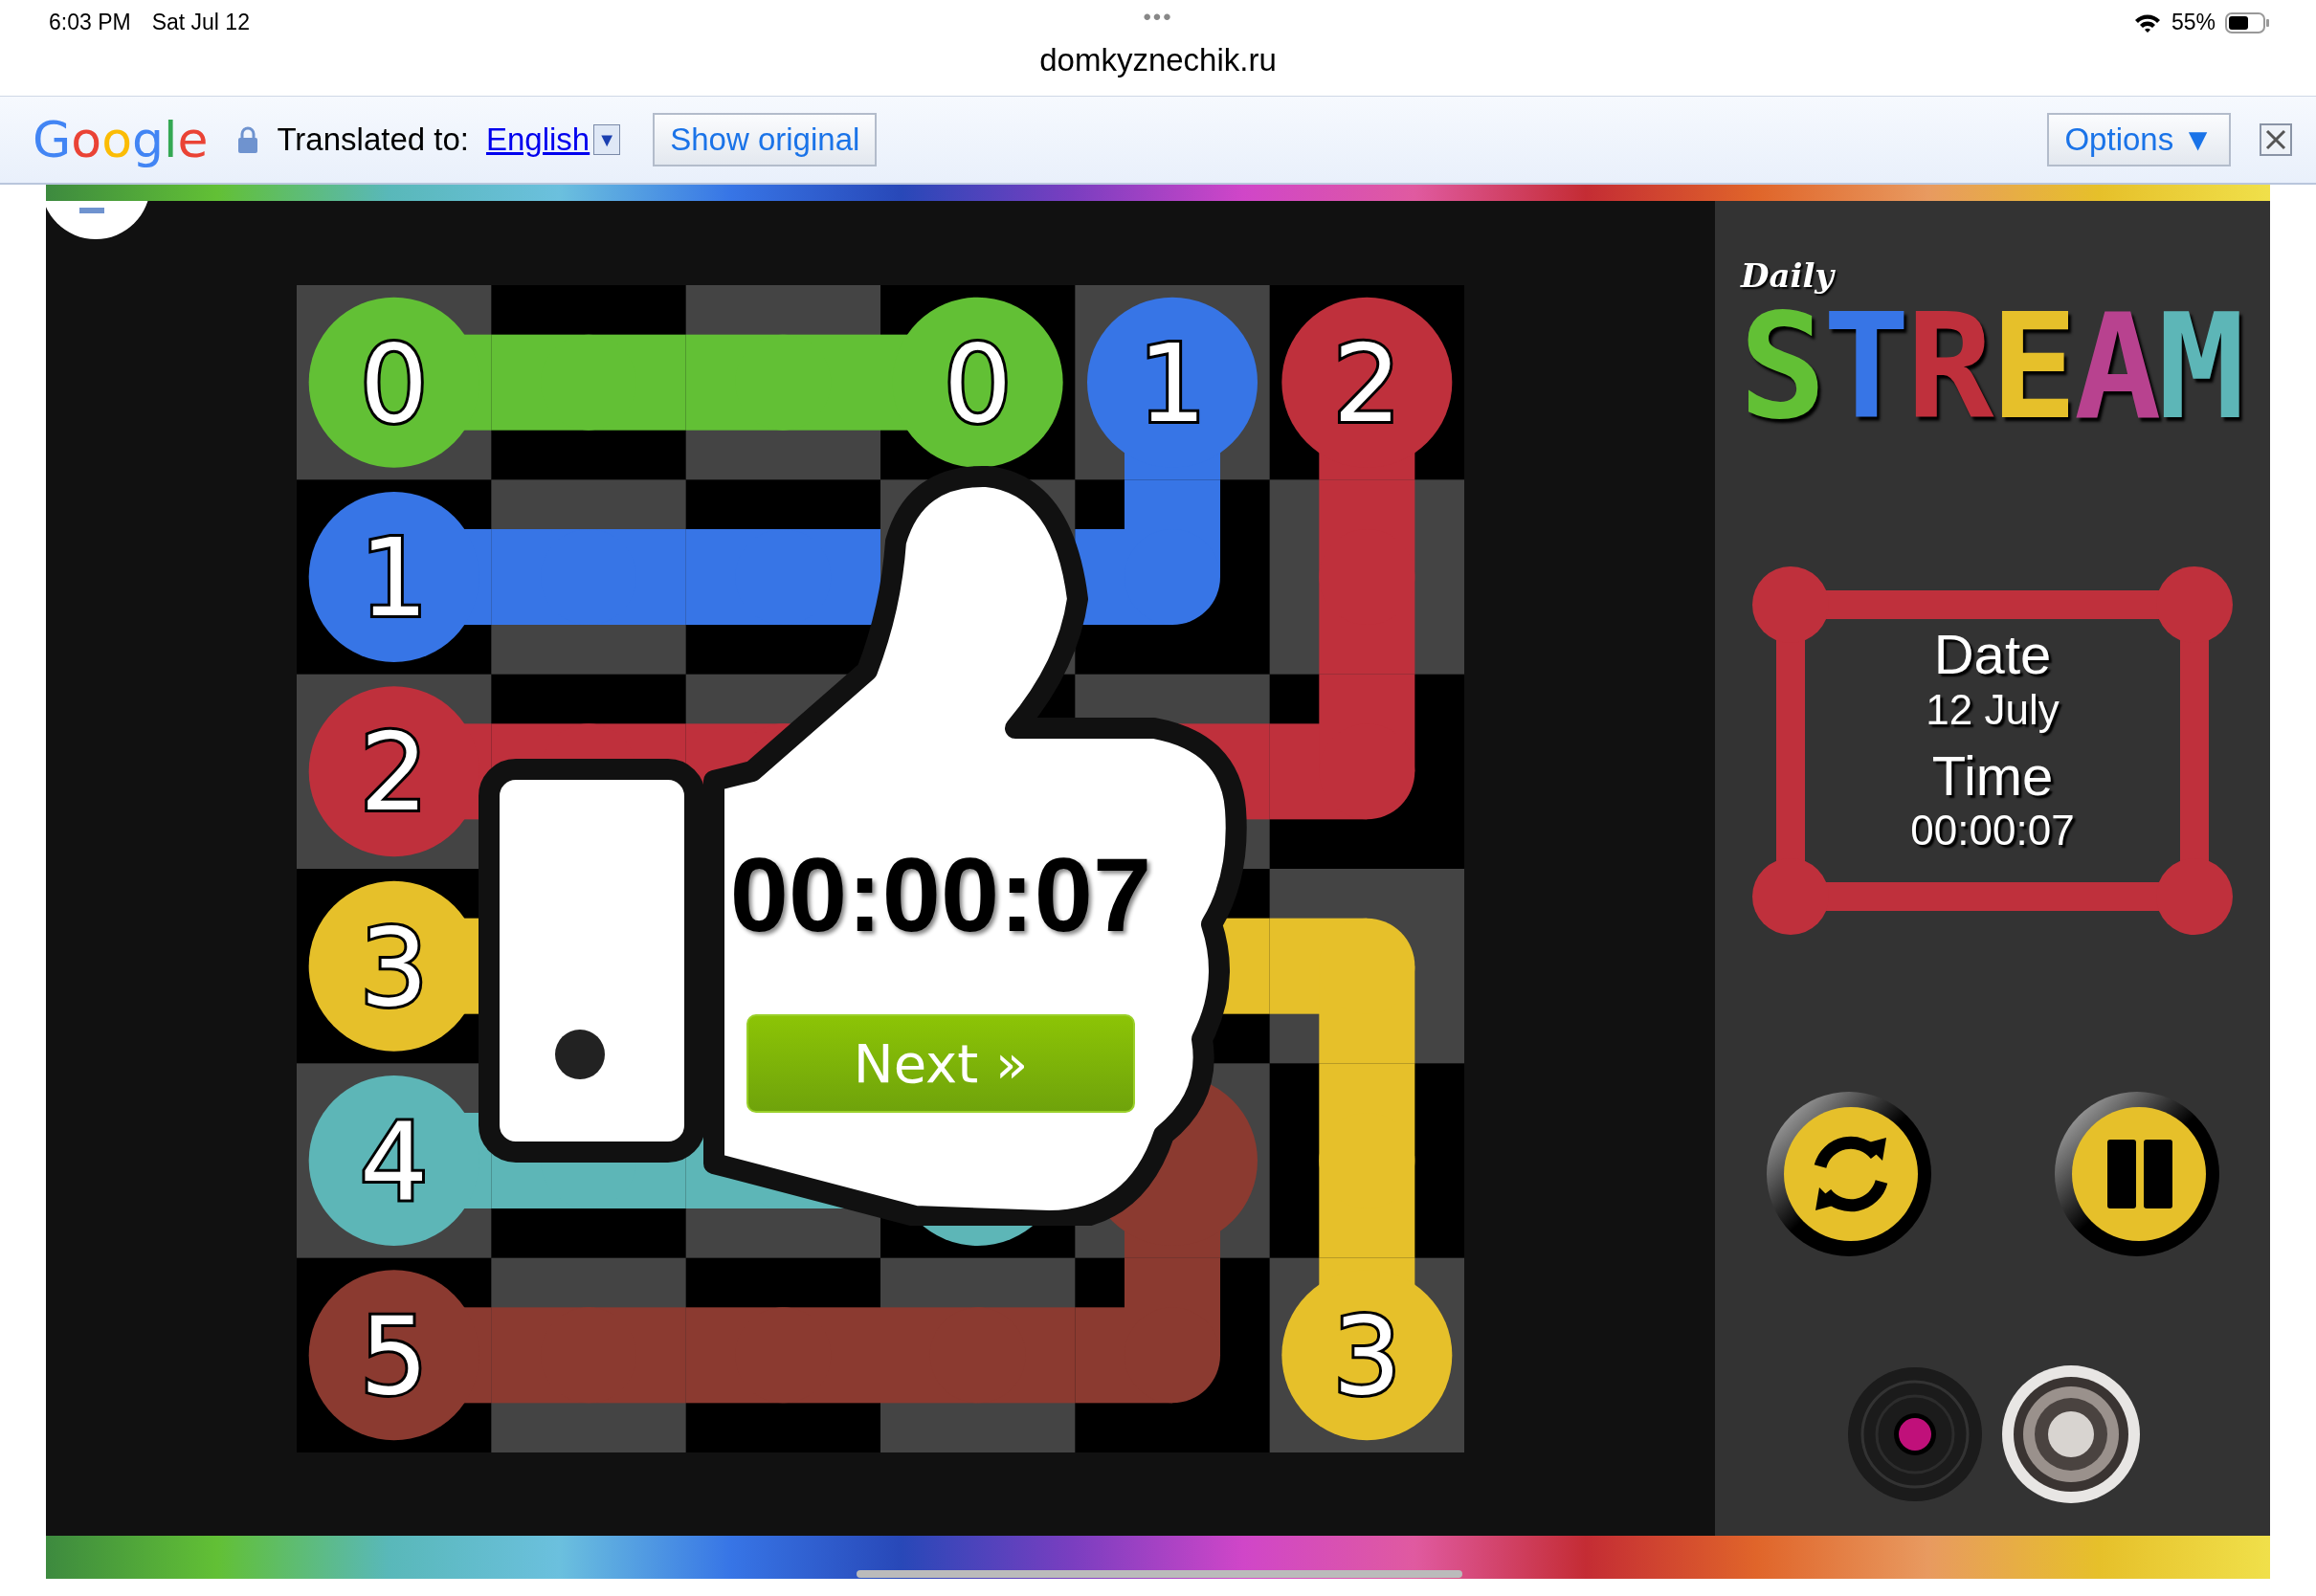  Describe the element at coordinates (394, 1162) in the screenshot. I see `endpoint-number: 4` at that location.